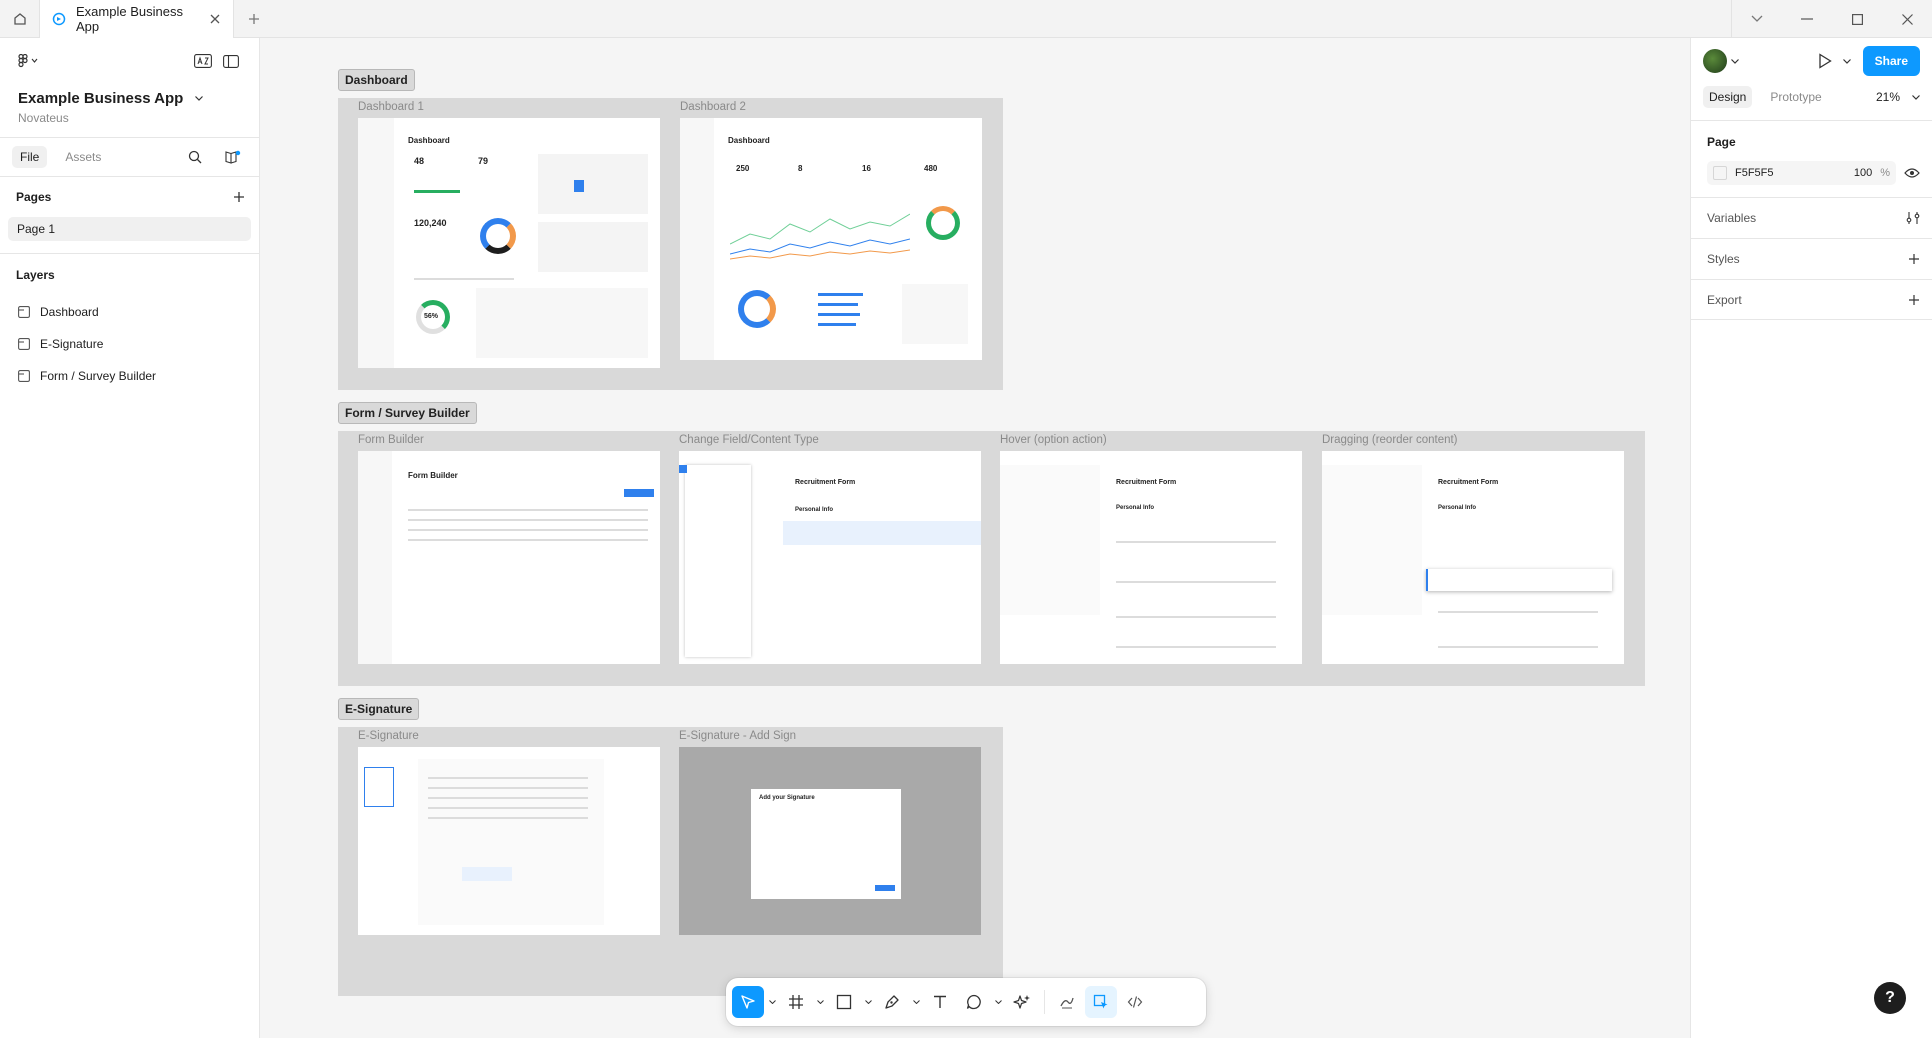 The image size is (1932, 1038). I want to click on comment-tool, so click(974, 1002).